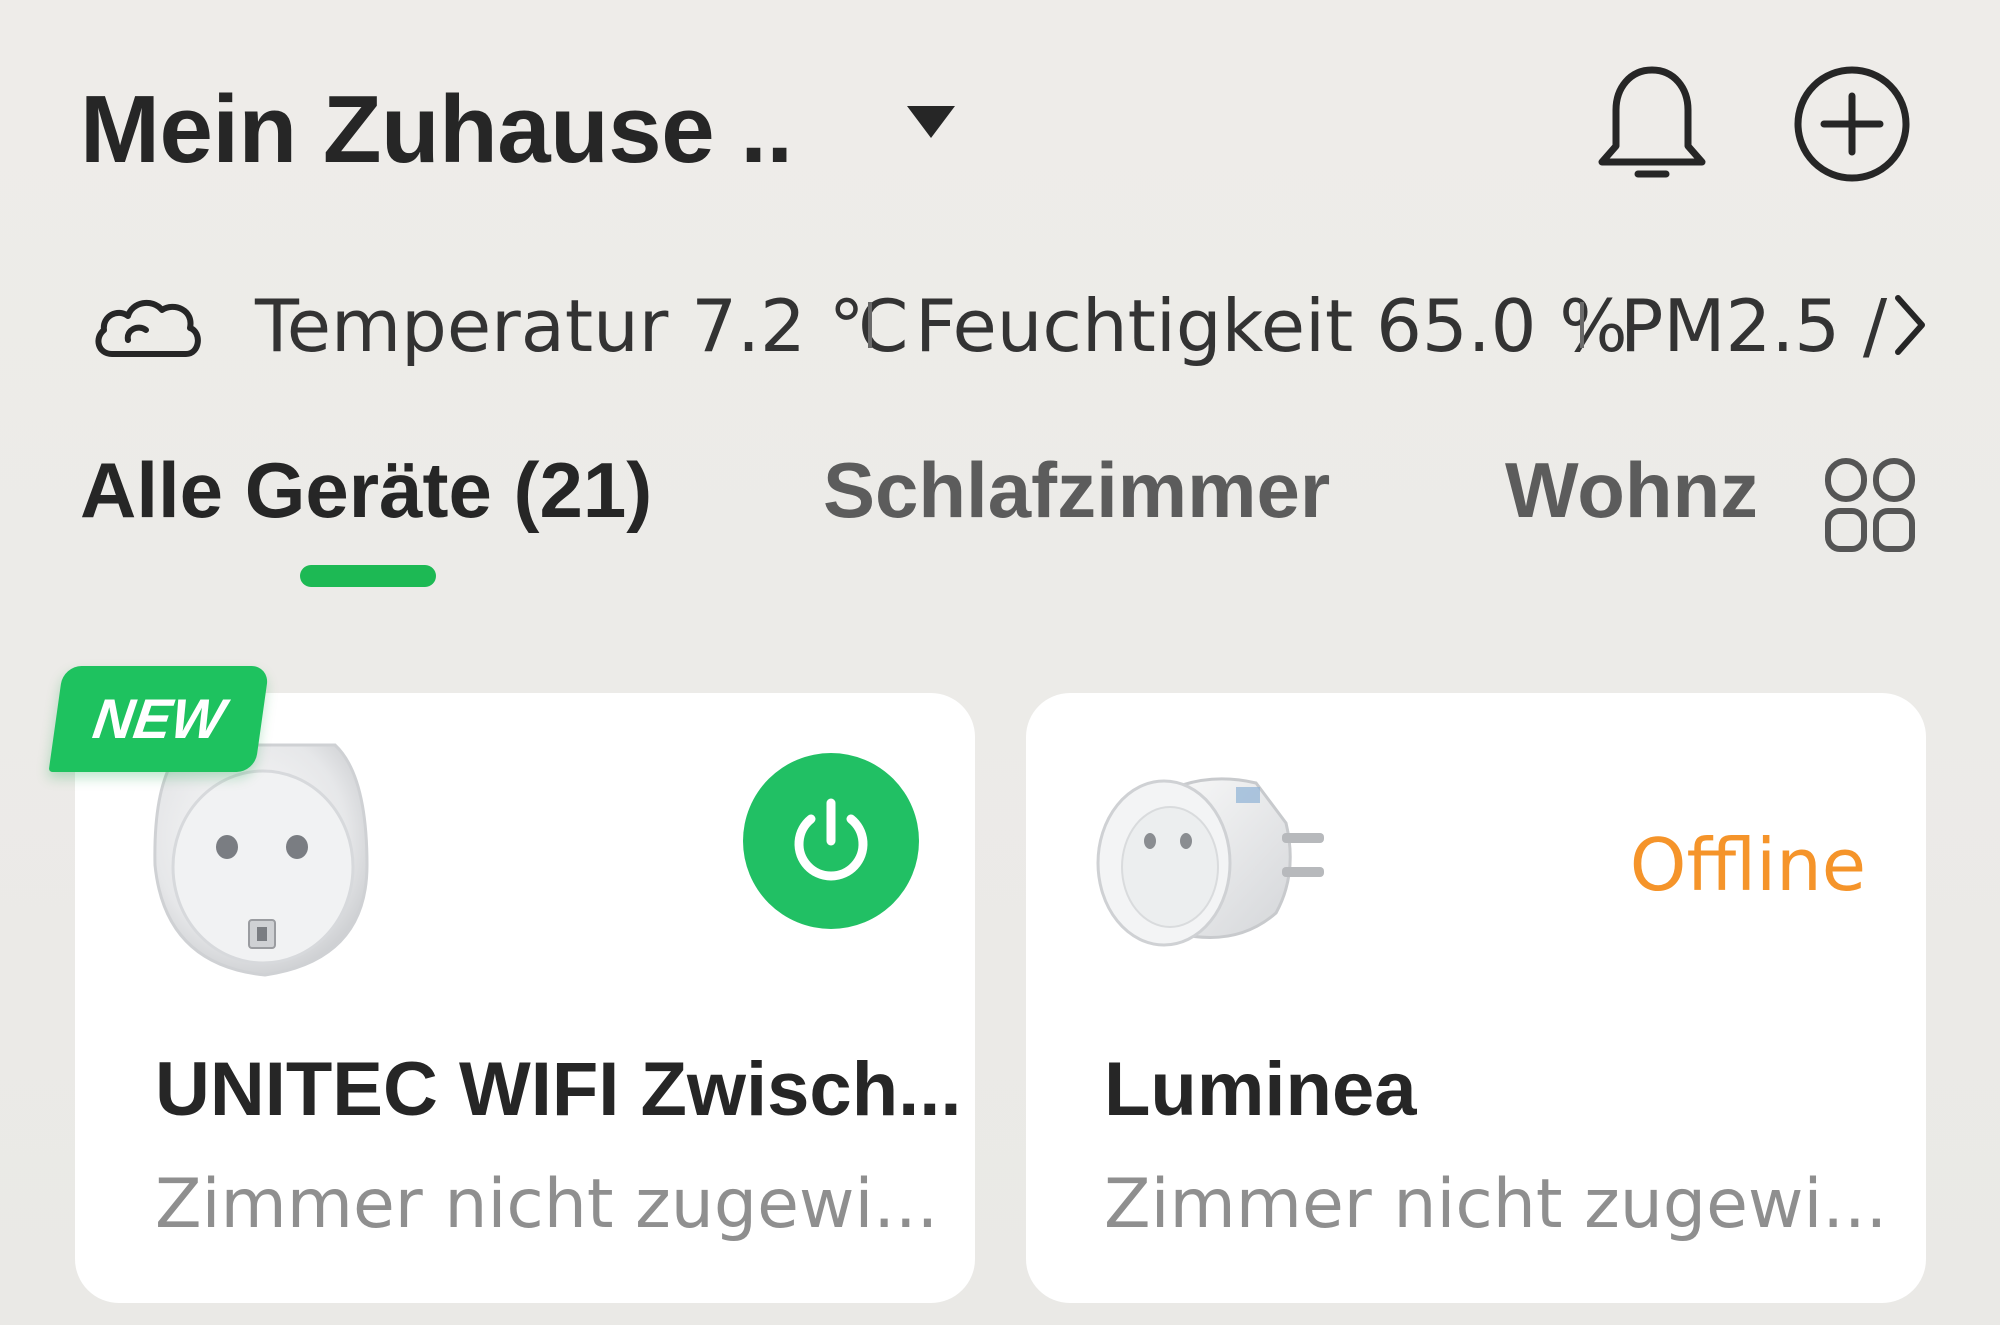 This screenshot has width=2000, height=1325. Describe the element at coordinates (1870, 505) in the screenshot. I see `grid-icon` at that location.